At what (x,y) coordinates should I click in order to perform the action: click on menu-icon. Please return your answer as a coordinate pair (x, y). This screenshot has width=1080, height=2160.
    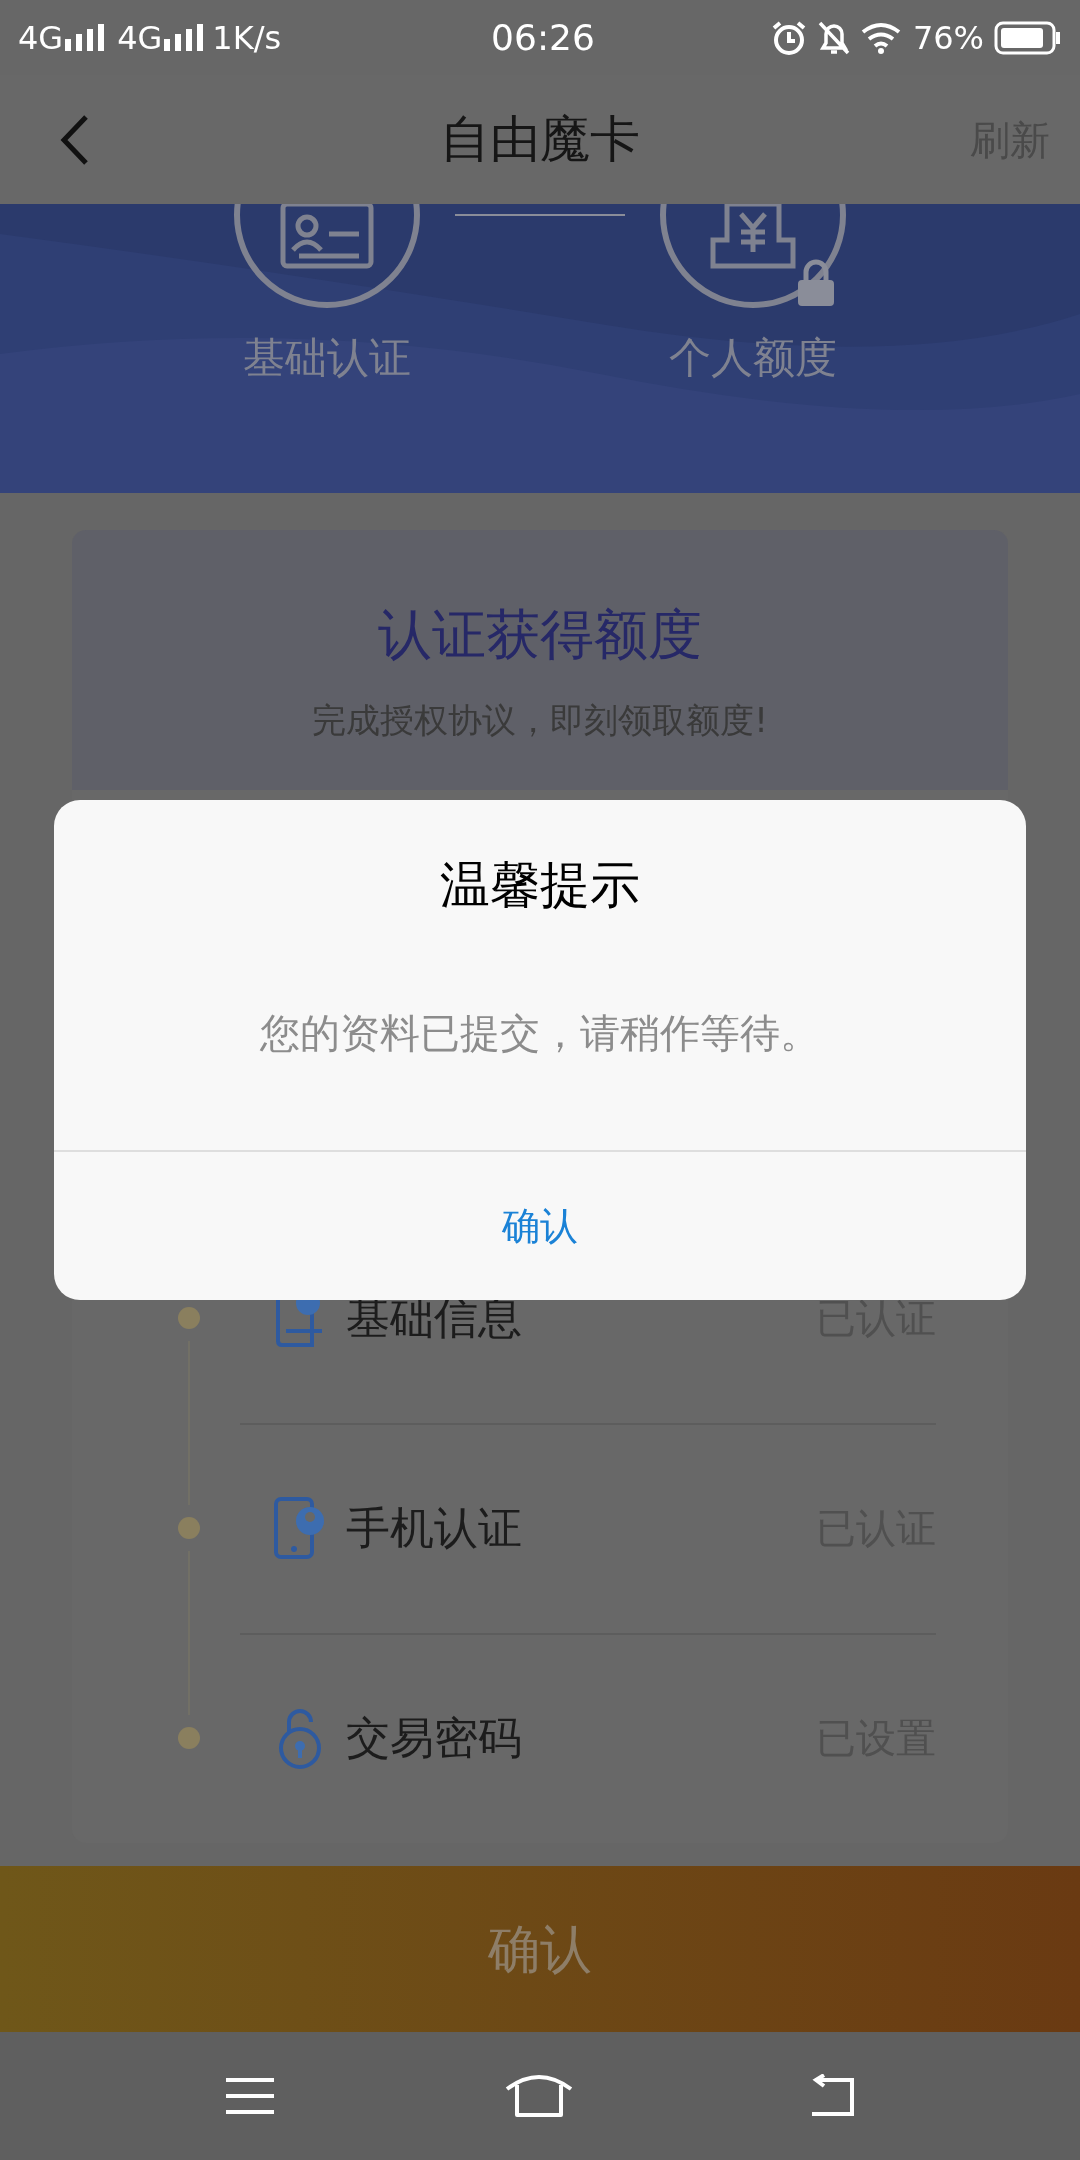
    Looking at the image, I should click on (249, 2096).